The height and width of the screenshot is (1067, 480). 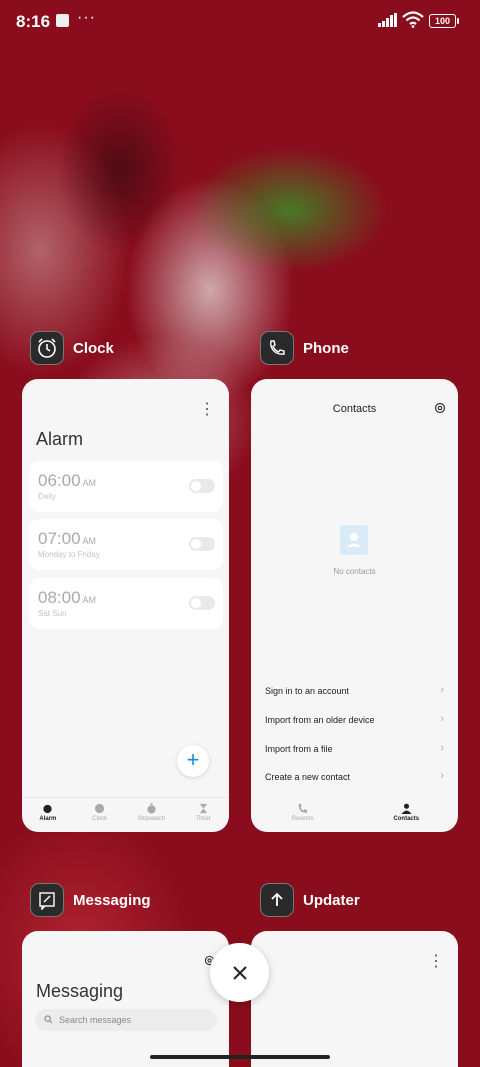 What do you see at coordinates (112, 900) in the screenshot?
I see `messaging-app-name: Messaging` at bounding box center [112, 900].